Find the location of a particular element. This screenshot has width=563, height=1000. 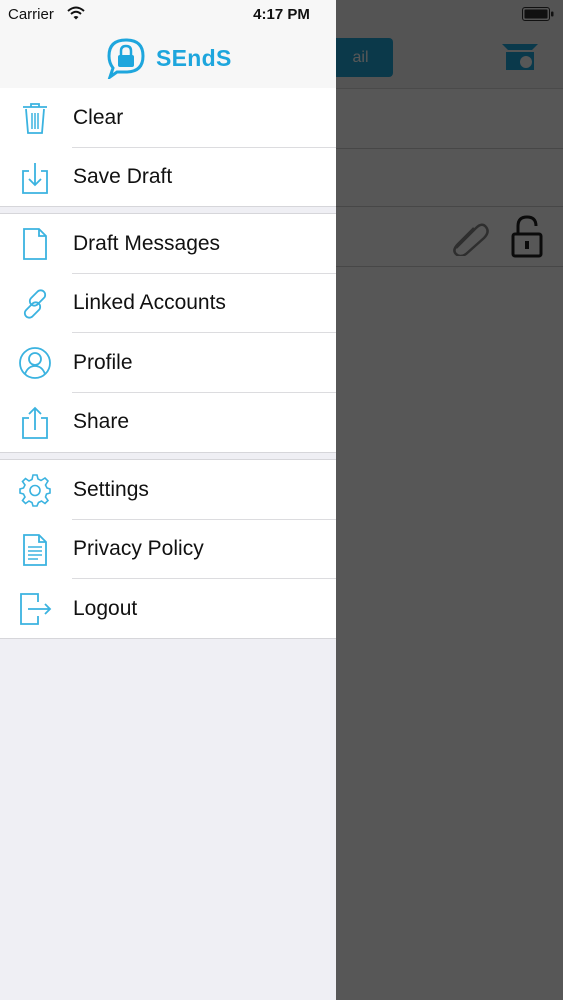

menu-item-label: Privacy Policy is located at coordinates (138, 549).